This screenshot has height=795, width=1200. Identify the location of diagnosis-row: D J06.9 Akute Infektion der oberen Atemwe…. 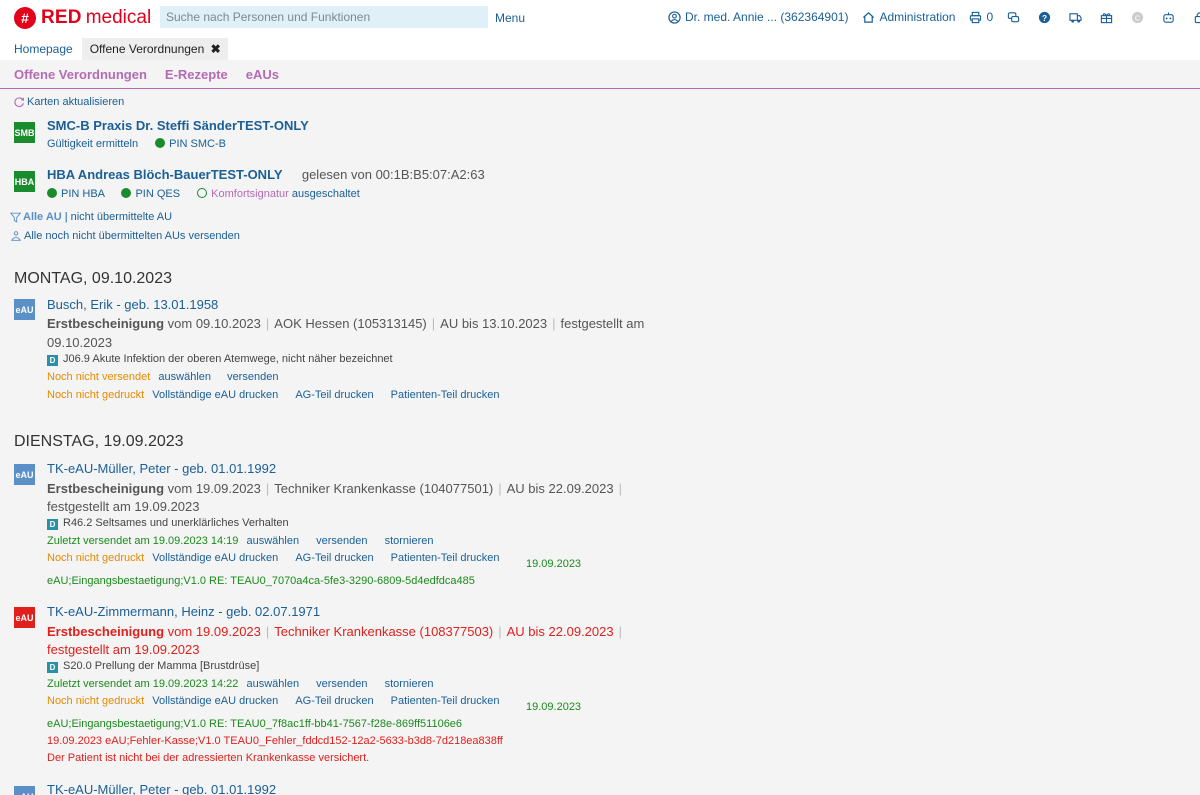
(220, 359).